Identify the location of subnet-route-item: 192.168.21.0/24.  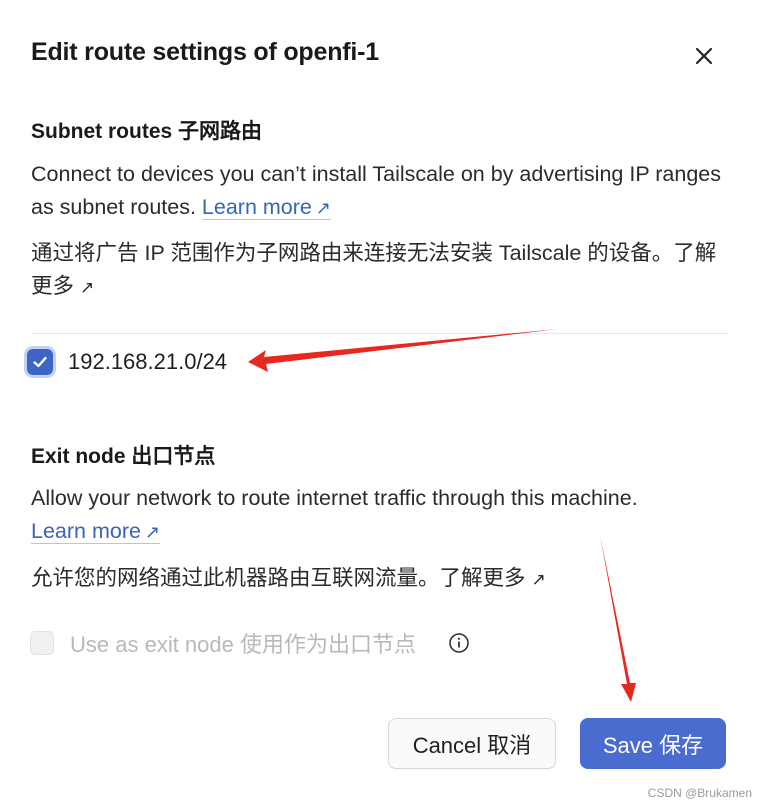
(127, 362).